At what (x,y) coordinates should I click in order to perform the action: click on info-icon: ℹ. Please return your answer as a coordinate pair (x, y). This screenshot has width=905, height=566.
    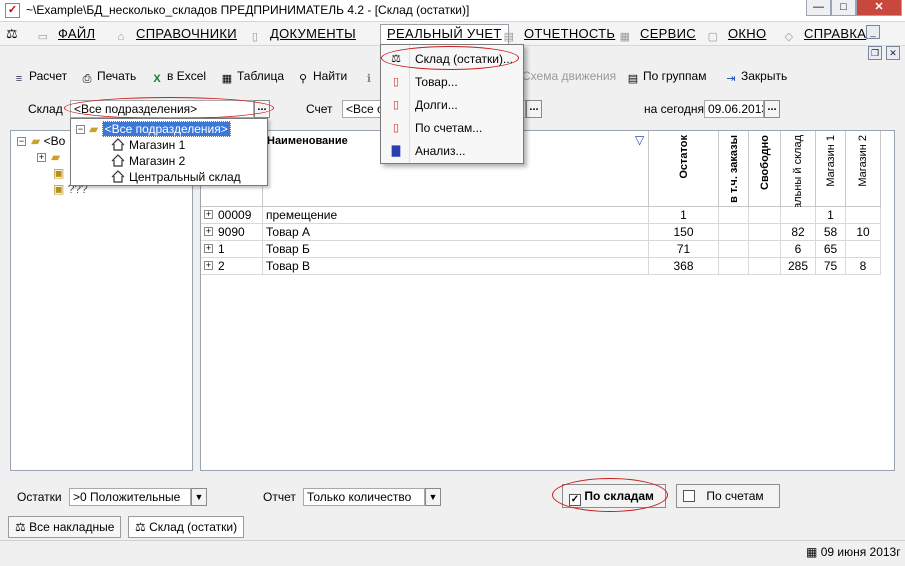
    Looking at the image, I should click on (369, 79).